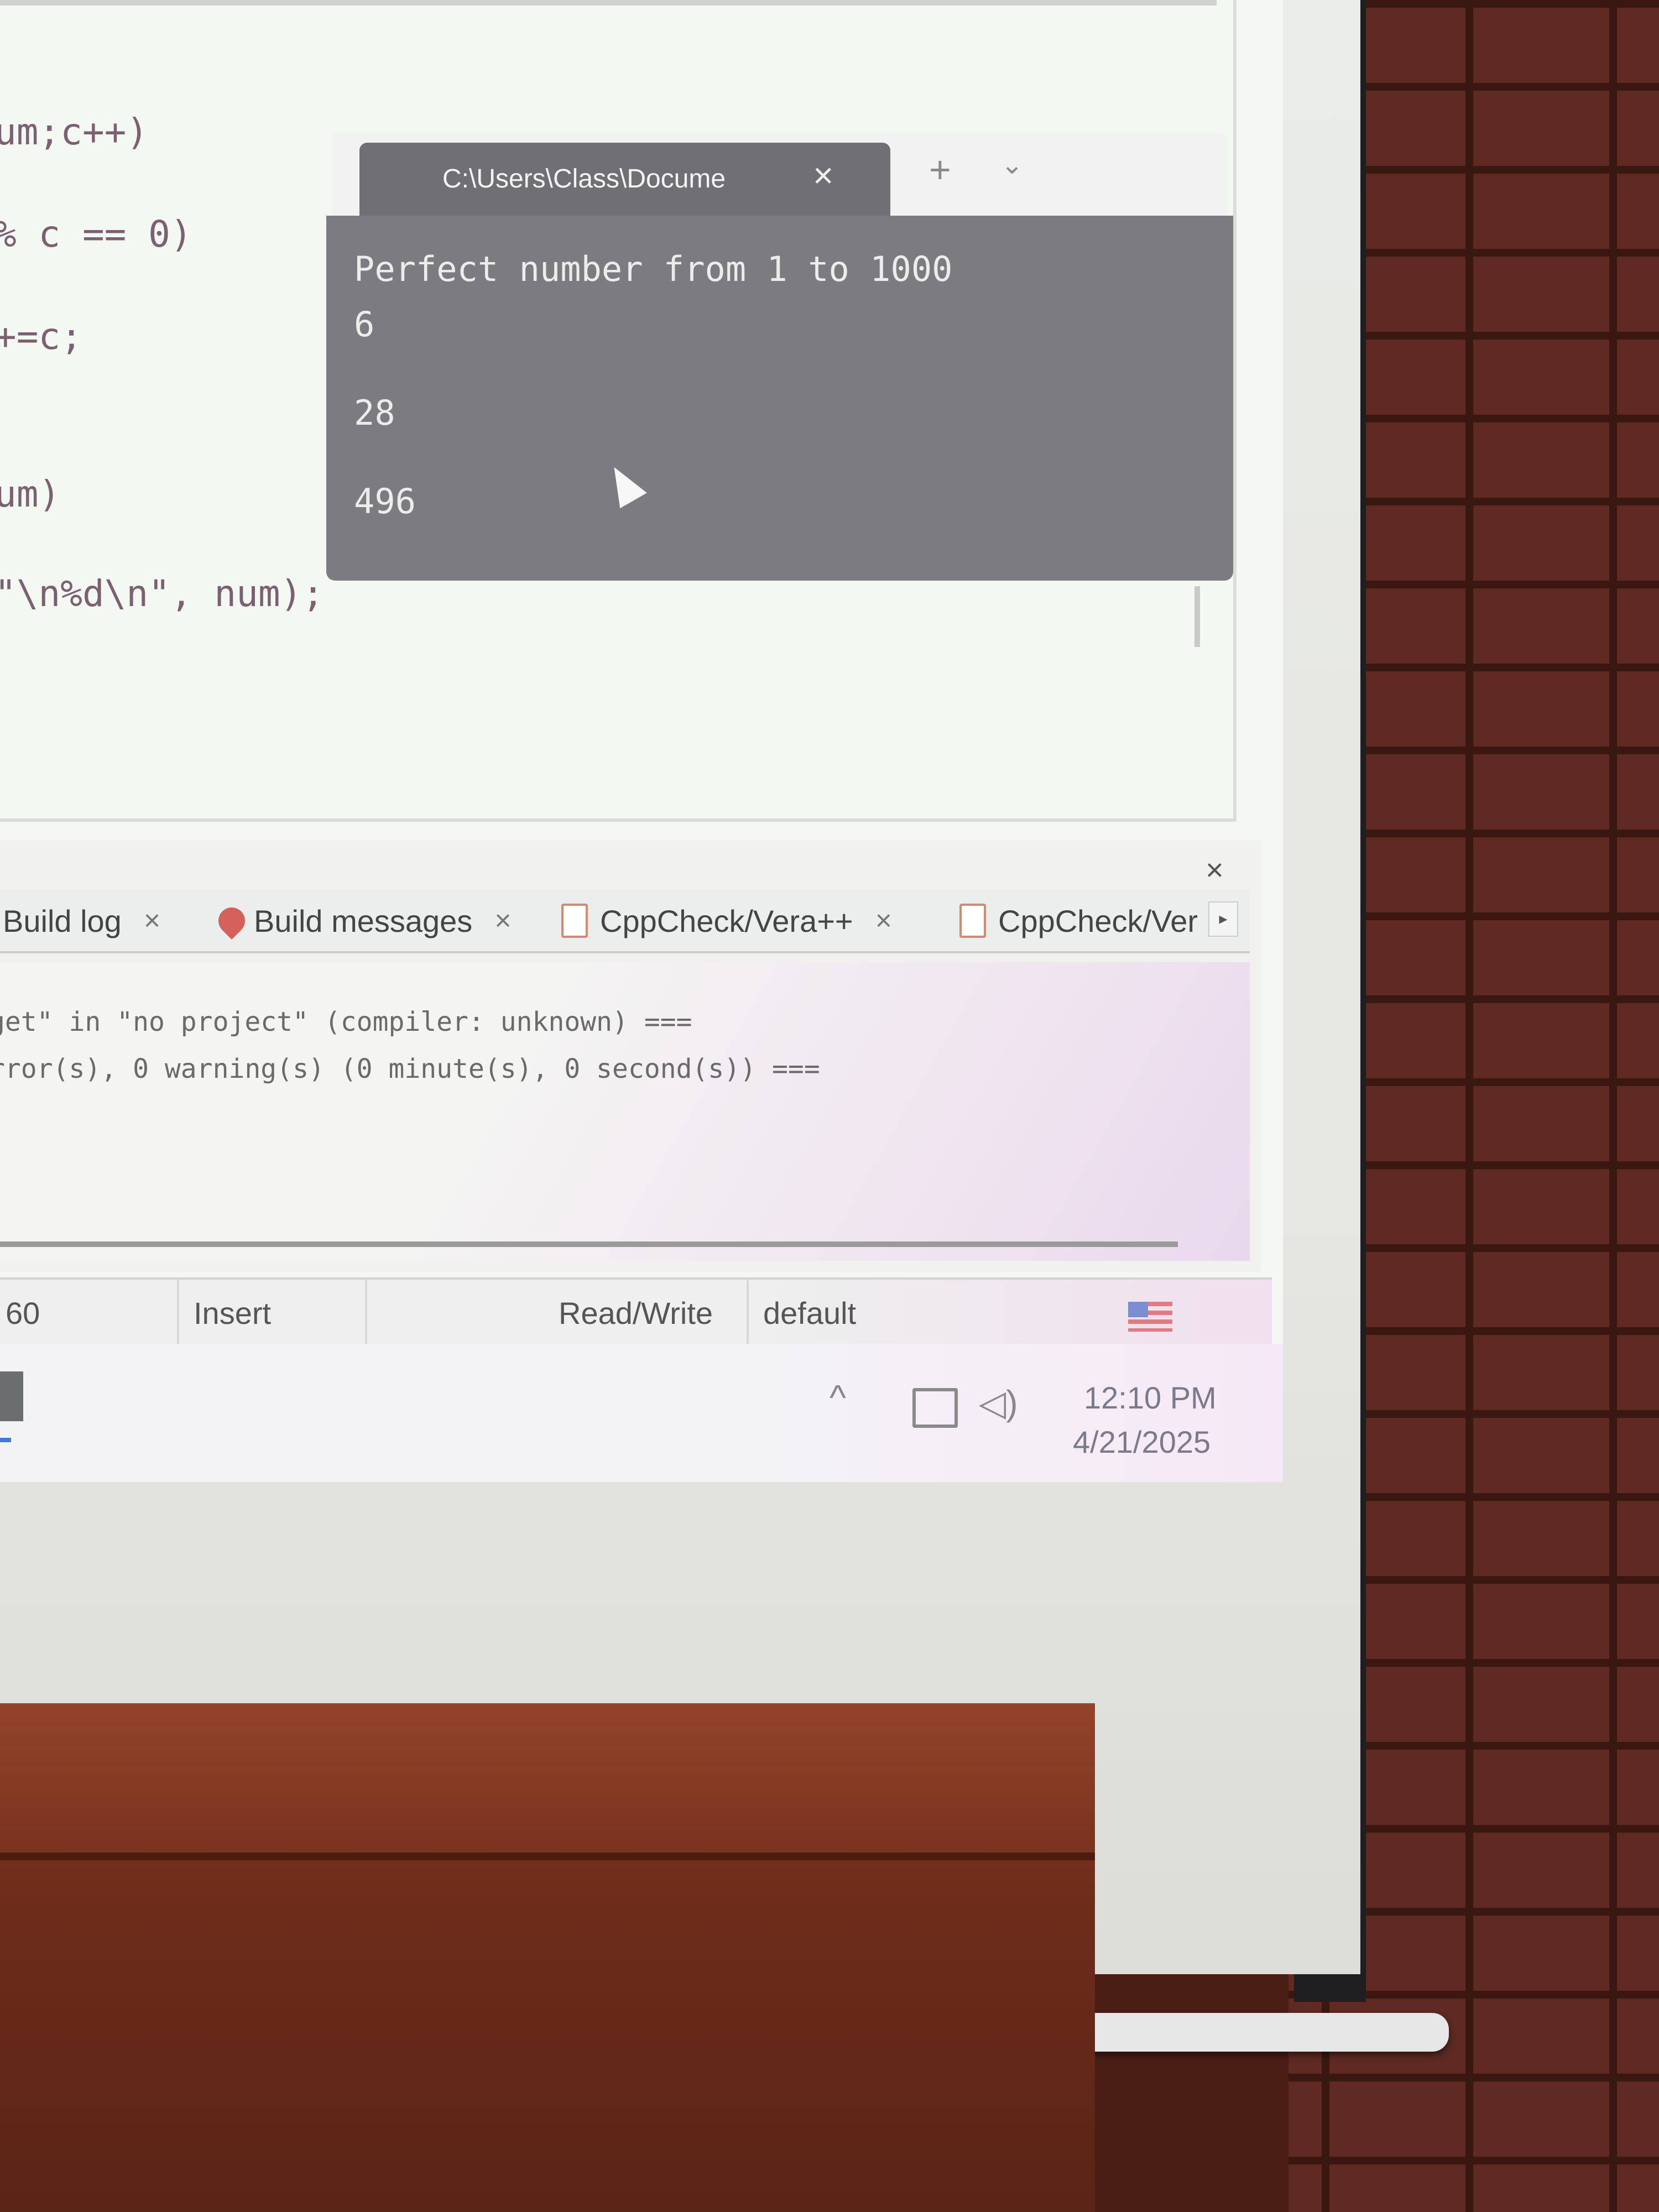 Image resolution: width=1659 pixels, height=2212 pixels. I want to click on code-line-text: +=c;, so click(41, 337).